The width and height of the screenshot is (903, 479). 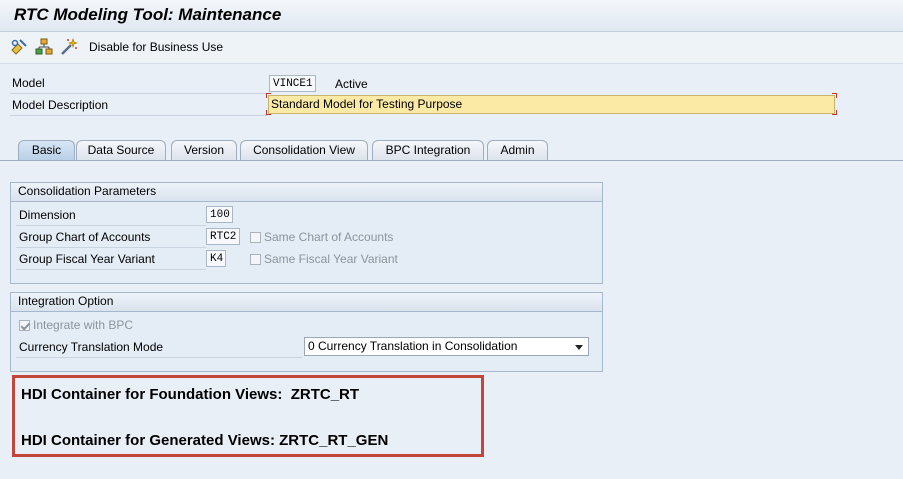 What do you see at coordinates (148, 14) in the screenshot?
I see `window-title: RTC Modeling Tool: Maintenance` at bounding box center [148, 14].